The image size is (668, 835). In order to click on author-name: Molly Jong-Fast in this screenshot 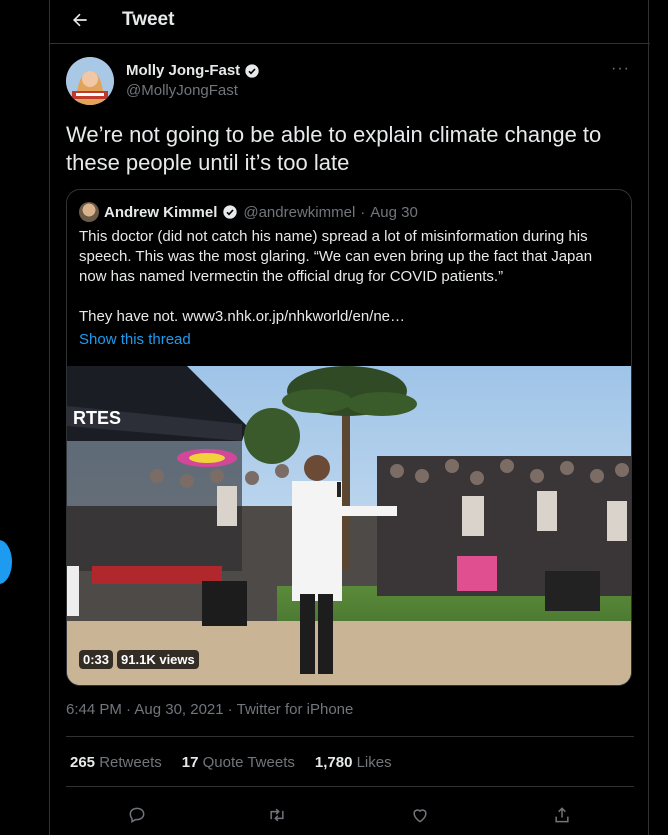, I will do `click(193, 70)`.